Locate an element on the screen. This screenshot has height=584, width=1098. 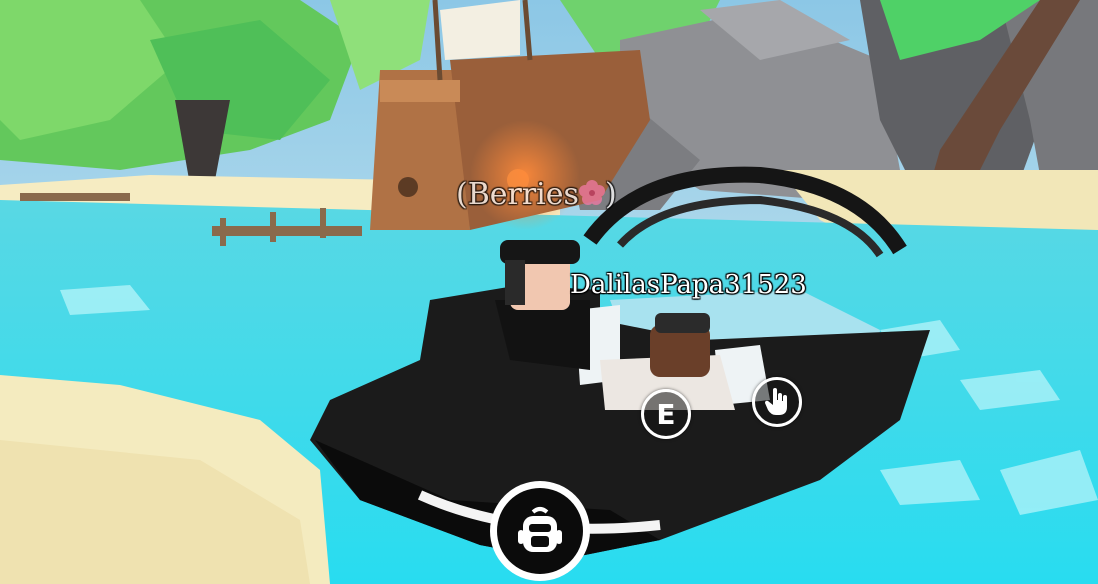
player-nametag: DalilasPapa31523 is located at coordinates (688, 285).